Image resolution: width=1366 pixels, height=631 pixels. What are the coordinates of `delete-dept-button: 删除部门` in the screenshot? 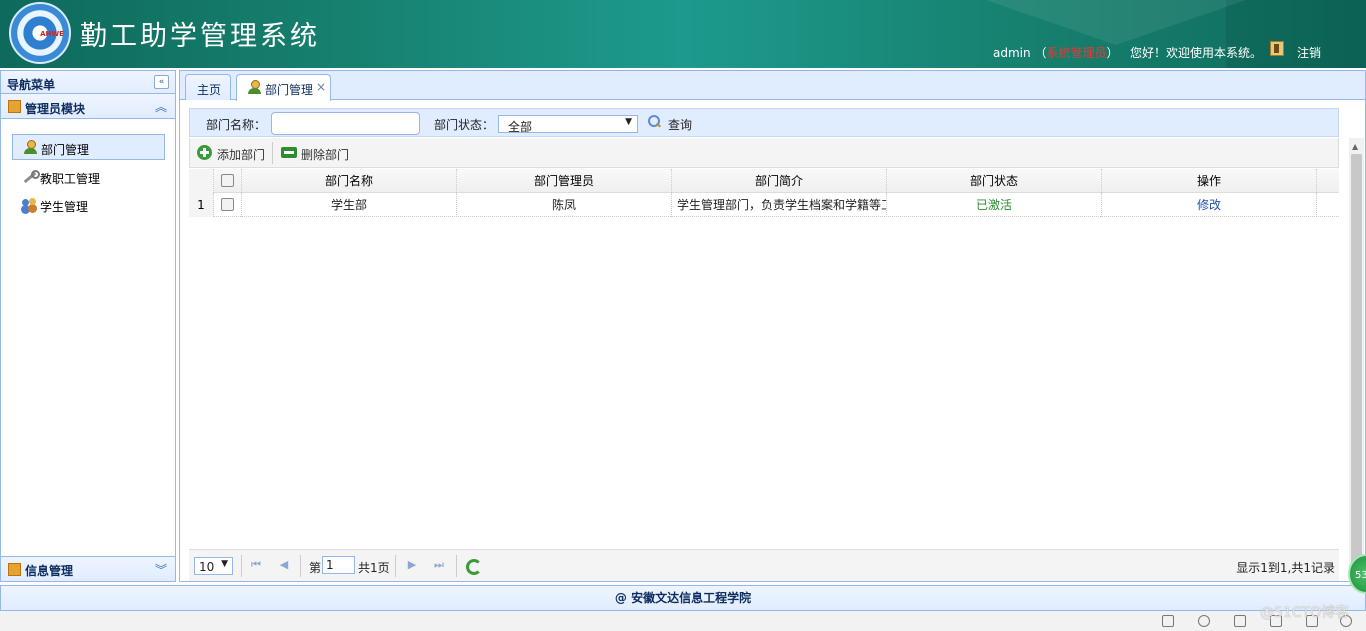 It's located at (325, 154).